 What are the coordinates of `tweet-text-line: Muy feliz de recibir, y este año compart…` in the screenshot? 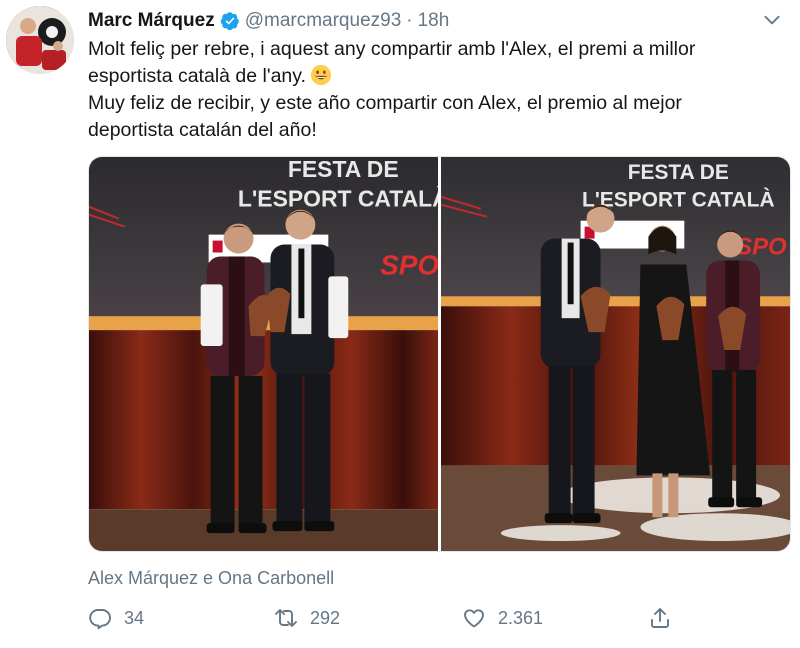 It's located at (385, 103).